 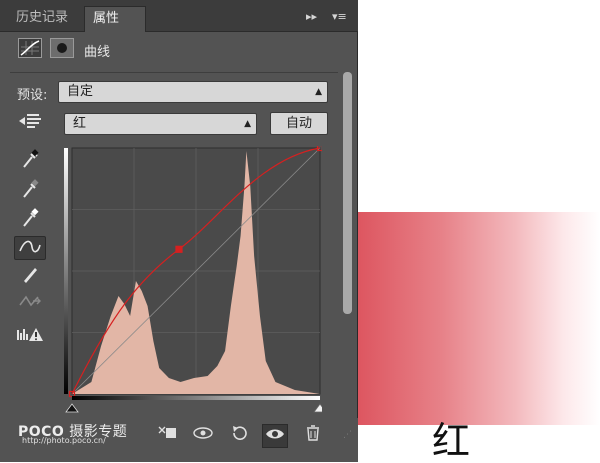 What do you see at coordinates (317, 408) in the screenshot?
I see `white-point-slider` at bounding box center [317, 408].